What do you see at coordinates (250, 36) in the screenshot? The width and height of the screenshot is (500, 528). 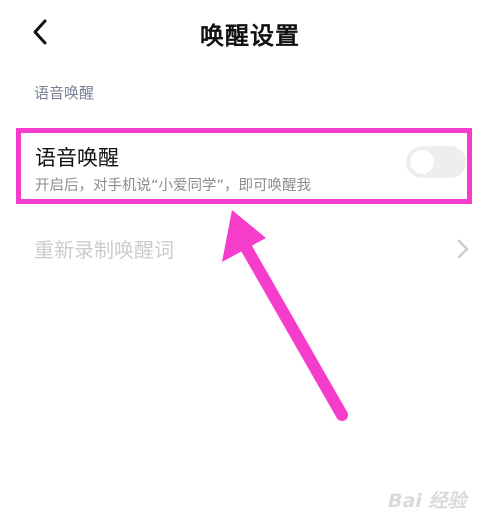 I see `page-title: 唤醒设置` at bounding box center [250, 36].